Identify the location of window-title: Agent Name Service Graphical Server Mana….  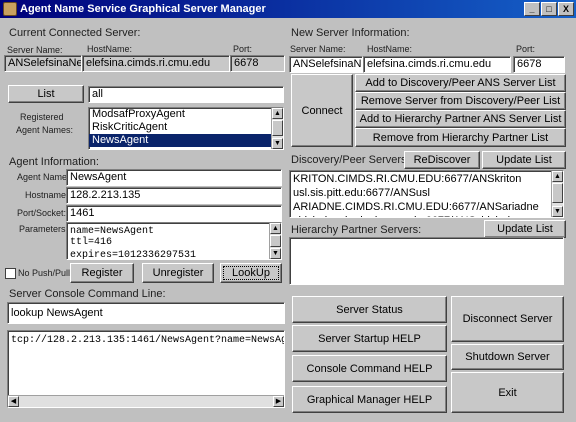
(143, 9).